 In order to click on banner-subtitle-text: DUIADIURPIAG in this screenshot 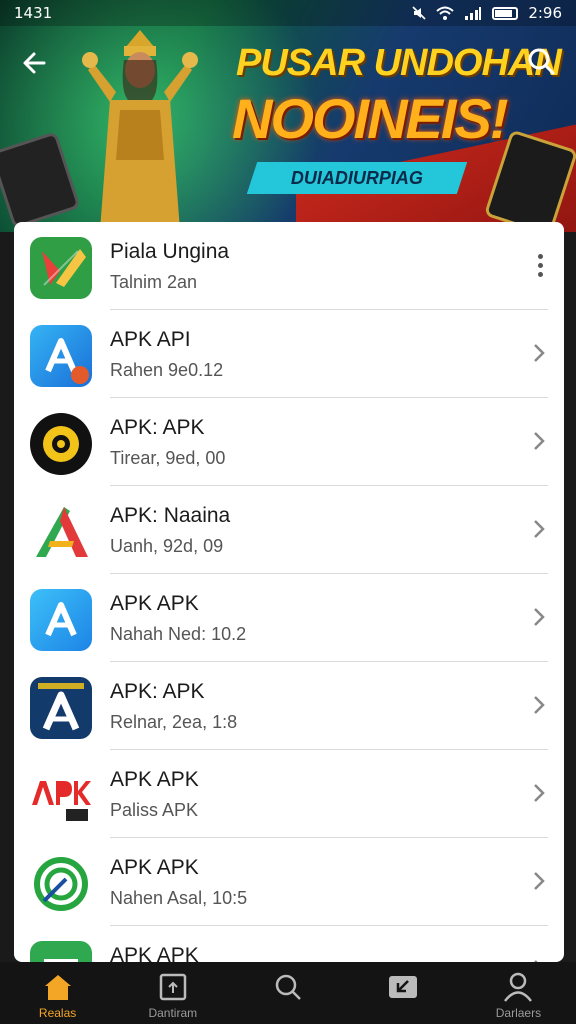, I will do `click(356, 177)`.